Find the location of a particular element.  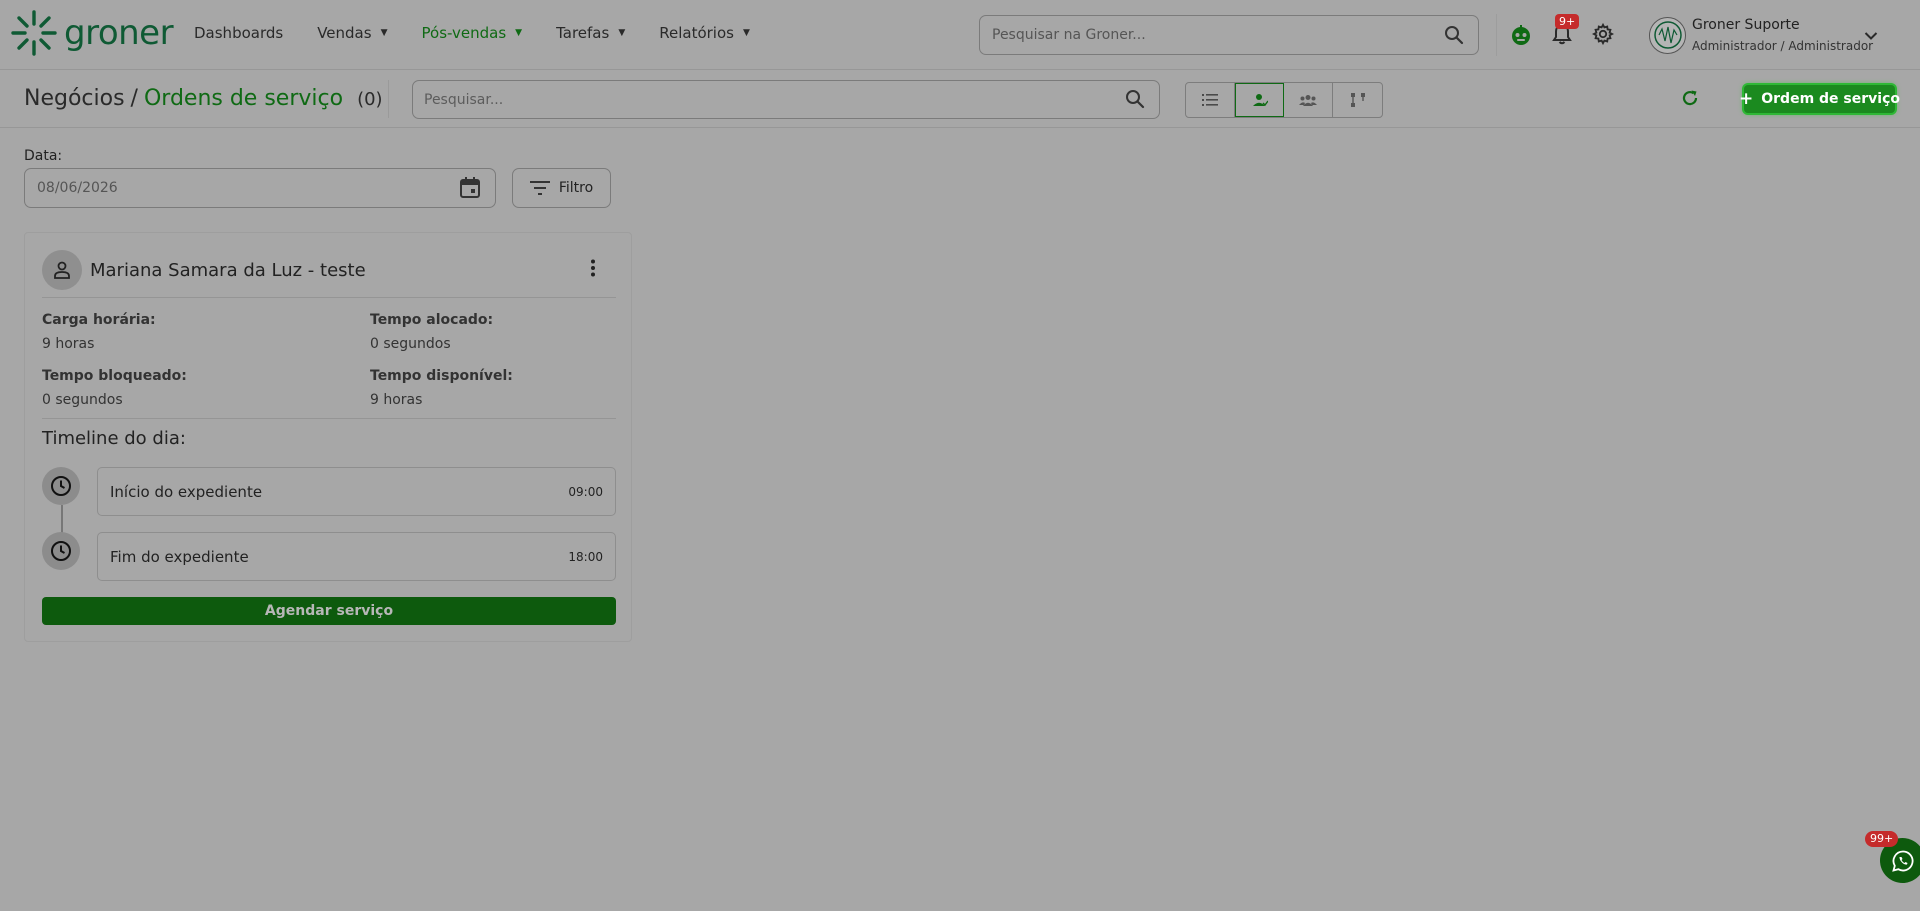

timeline-item: Fim do expediente 18:00 is located at coordinates (356, 556).